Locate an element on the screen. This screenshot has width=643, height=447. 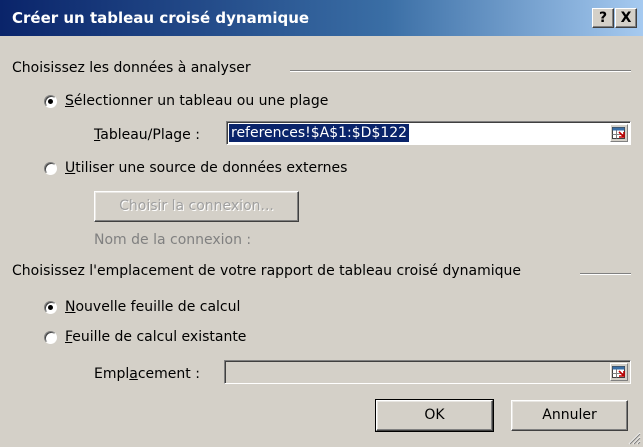
option-external-source: Utiliser une source de données externes is located at coordinates (195, 168).